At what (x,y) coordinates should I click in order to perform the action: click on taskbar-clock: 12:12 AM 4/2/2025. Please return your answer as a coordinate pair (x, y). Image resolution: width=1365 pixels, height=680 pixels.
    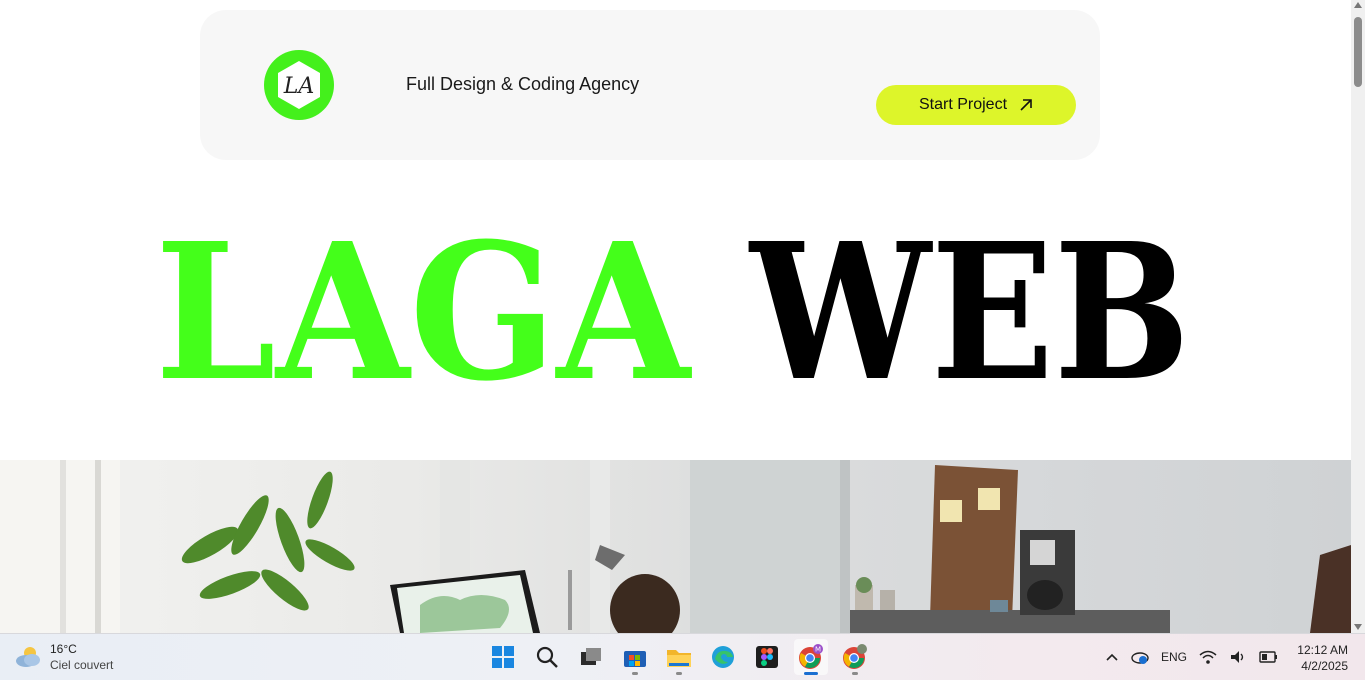
    Looking at the image, I should click on (1319, 658).